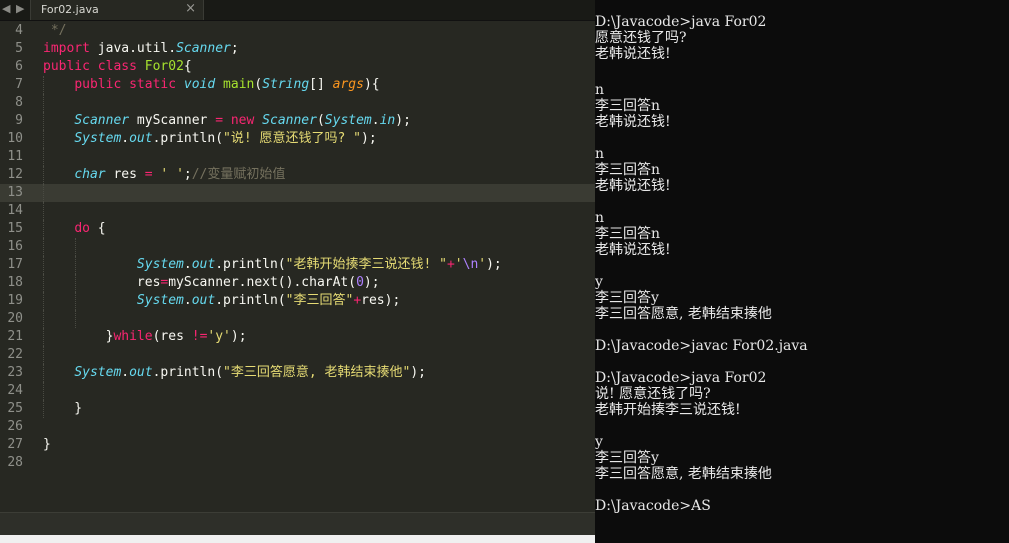  Describe the element at coordinates (180, 174) in the screenshot. I see `code-text: char res = ' ';//变量赋初始值` at that location.